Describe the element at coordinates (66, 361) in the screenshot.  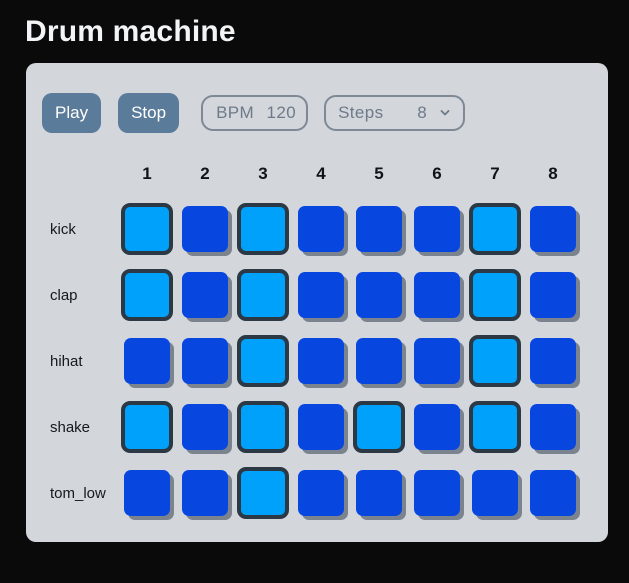
I see `track-label-hihat: hihat` at that location.